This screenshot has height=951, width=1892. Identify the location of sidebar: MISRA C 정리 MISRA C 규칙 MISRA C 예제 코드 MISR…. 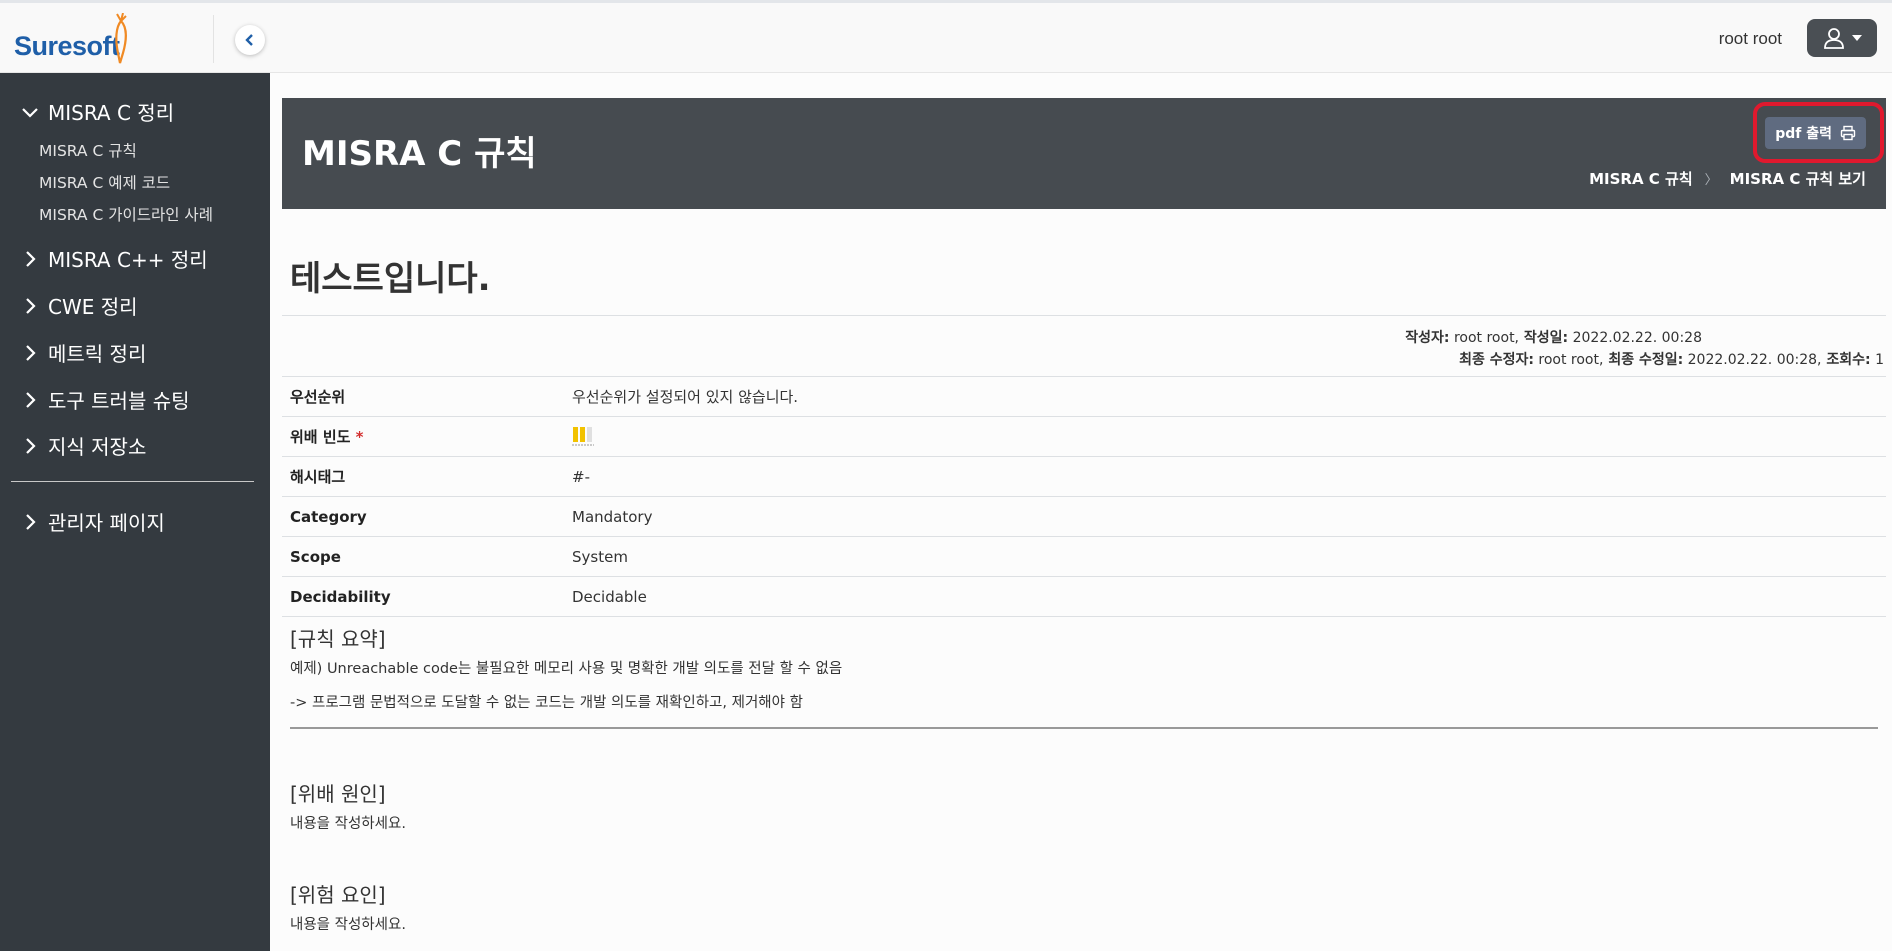
(135, 512).